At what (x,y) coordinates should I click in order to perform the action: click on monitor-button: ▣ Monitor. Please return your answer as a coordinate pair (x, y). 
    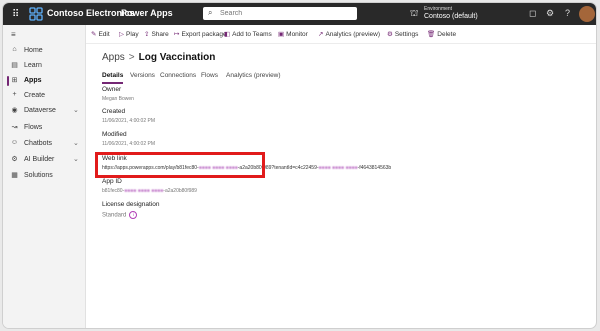
    Looking at the image, I should click on (293, 34).